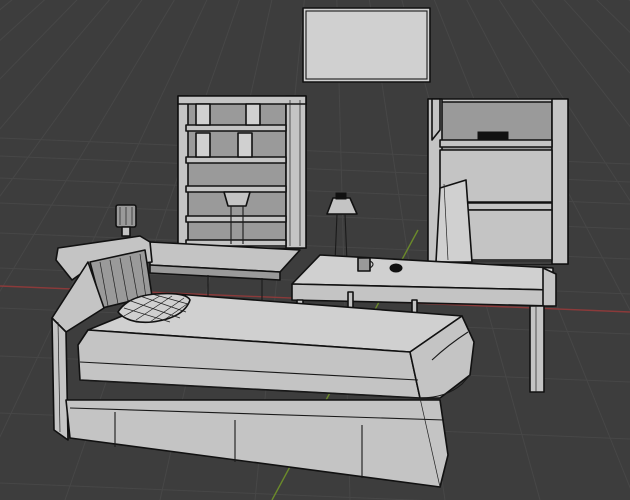  Describe the element at coordinates (366, 45) in the screenshot. I see `wall-frame` at that location.